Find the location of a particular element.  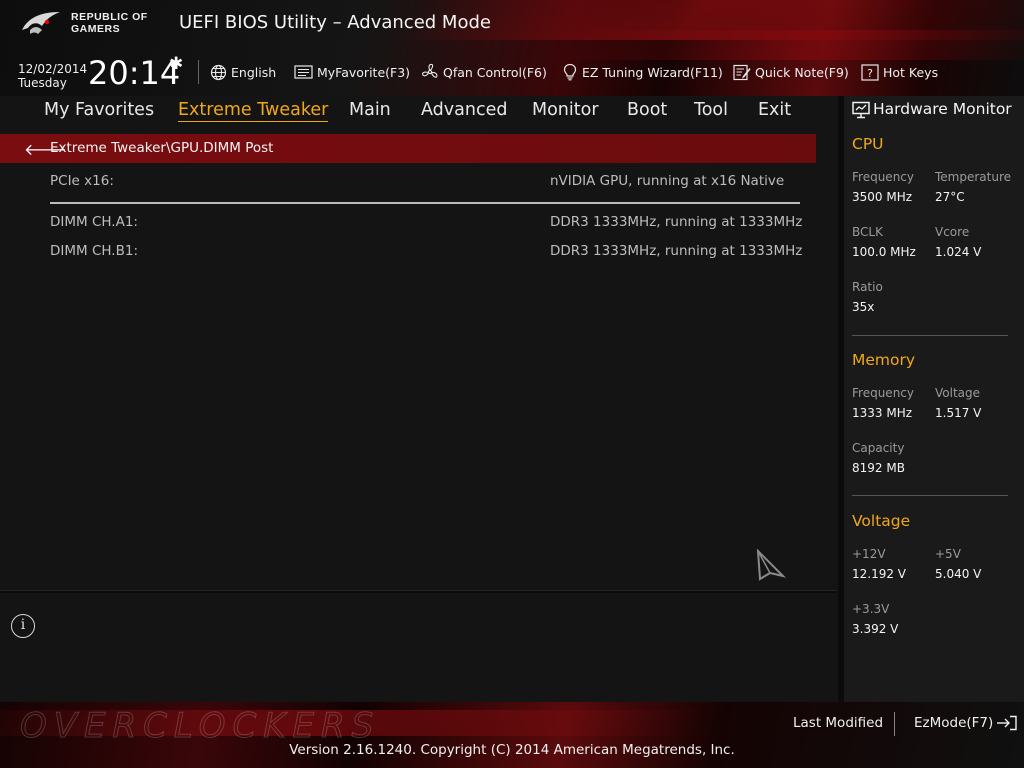

watermark-logo: OVERCLOCKERS is located at coordinates (200, 726).